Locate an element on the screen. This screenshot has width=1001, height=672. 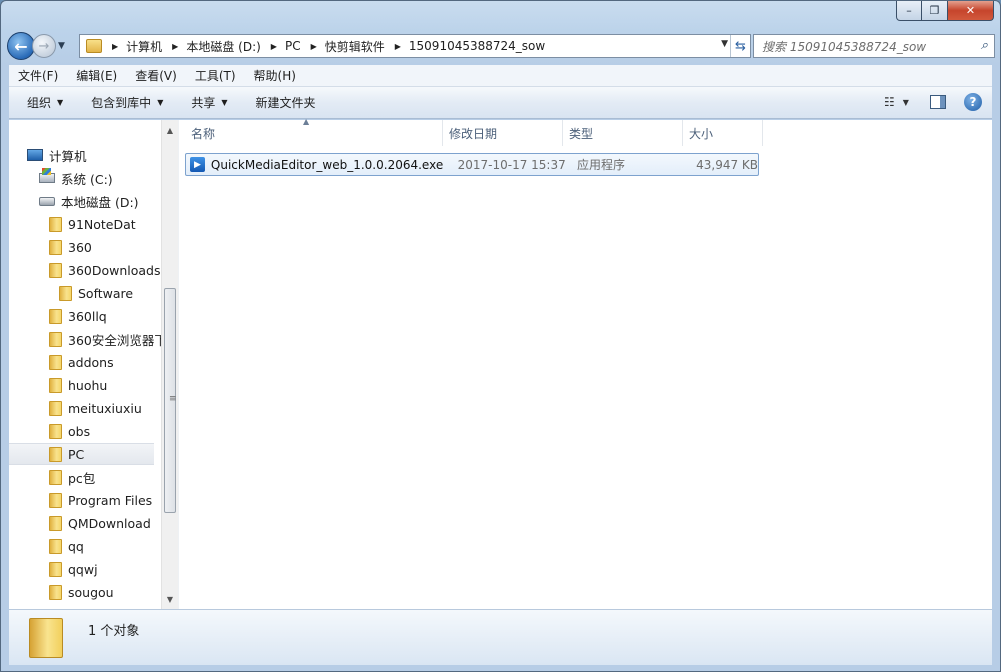
recent-pages-dropdown: ▼ is located at coordinates (64, 46).